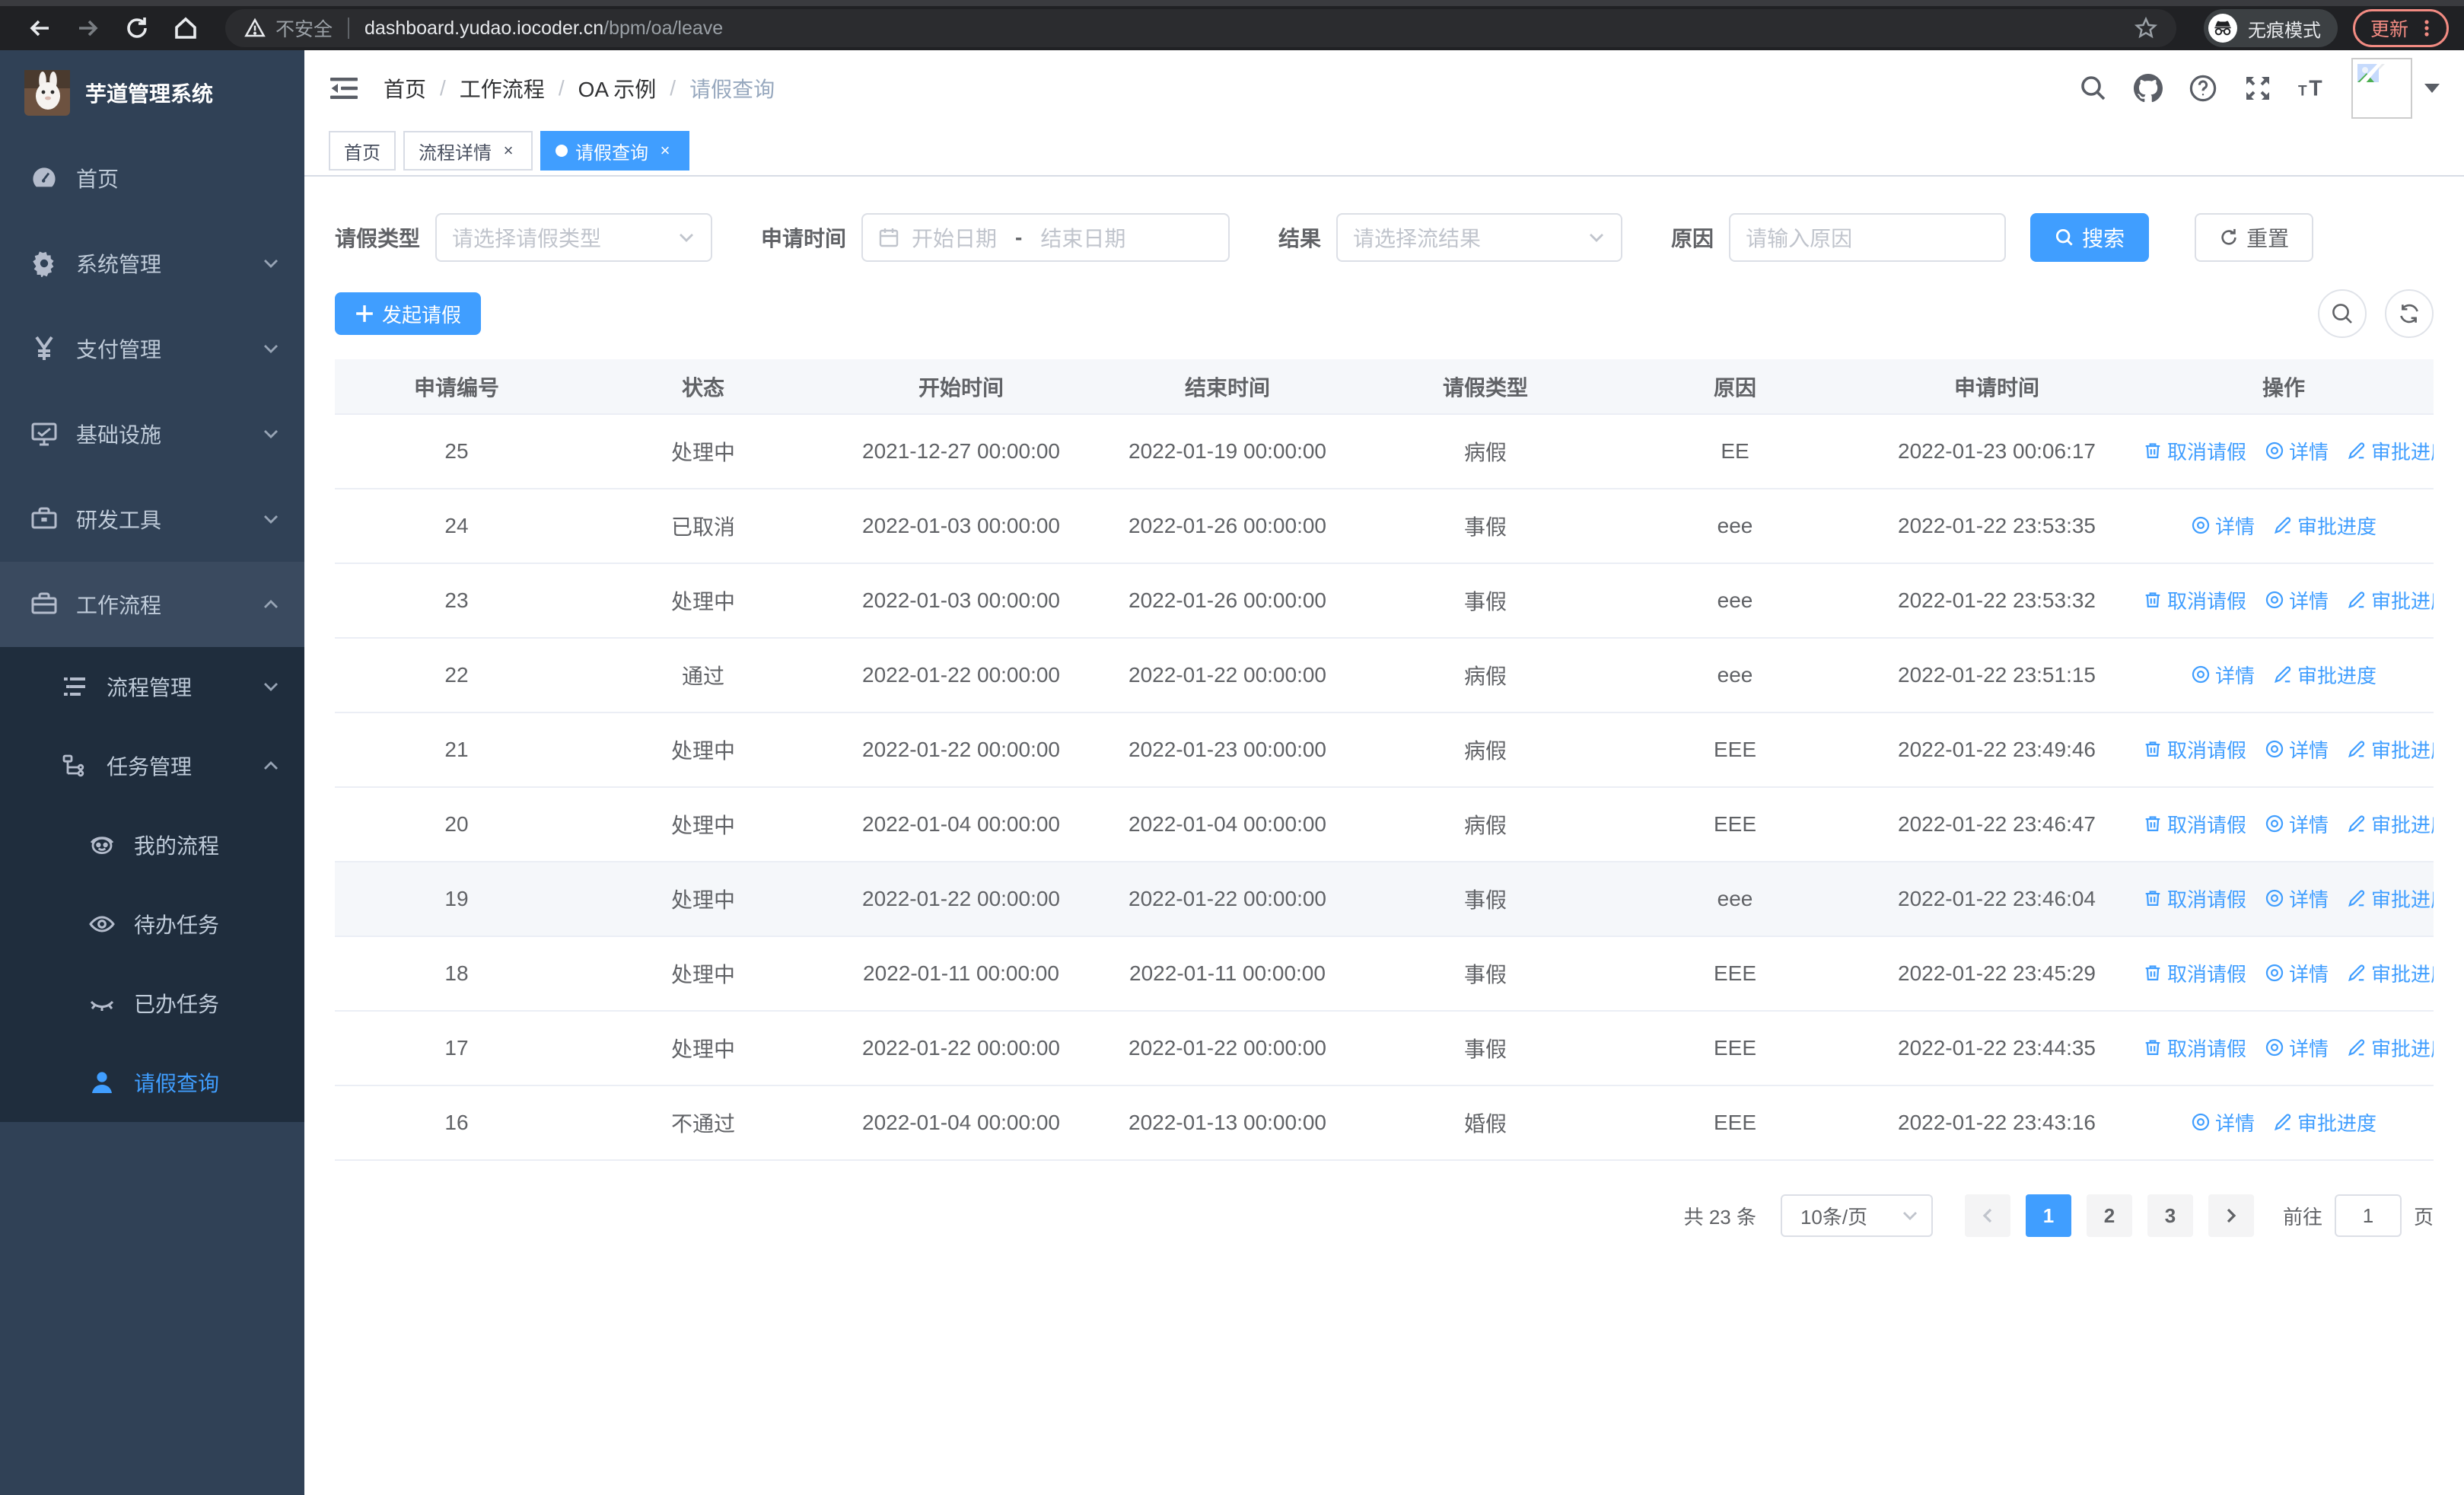 The height and width of the screenshot is (1495, 2464). What do you see at coordinates (2368, 1215) in the screenshot?
I see `goto-page-input: 1` at bounding box center [2368, 1215].